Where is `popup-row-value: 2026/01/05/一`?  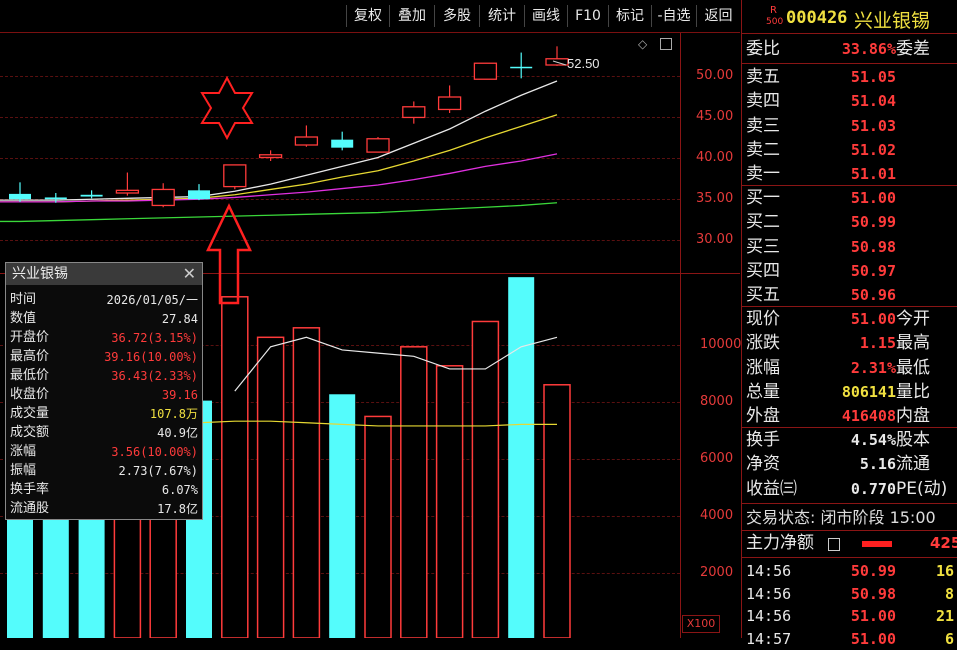 popup-row-value: 2026/01/05/一 is located at coordinates (152, 300).